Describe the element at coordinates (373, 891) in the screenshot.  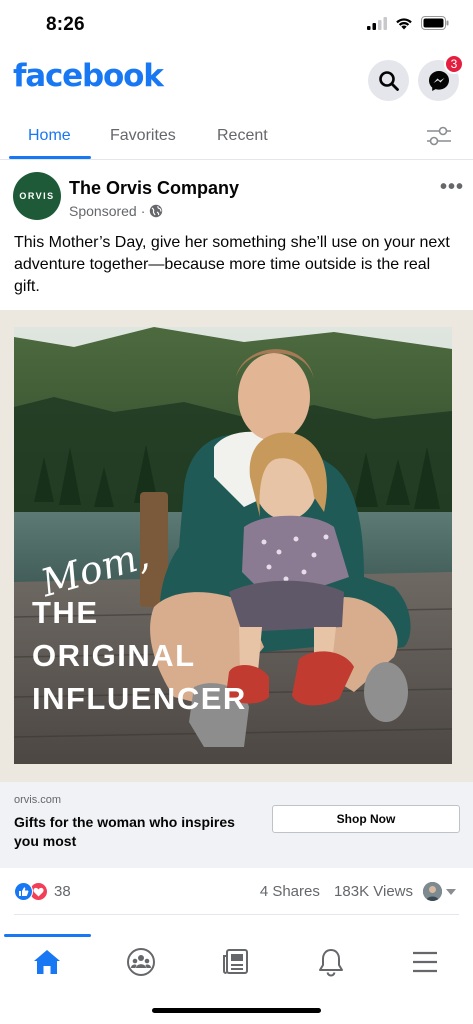
I see `views-count: 183K Views` at that location.